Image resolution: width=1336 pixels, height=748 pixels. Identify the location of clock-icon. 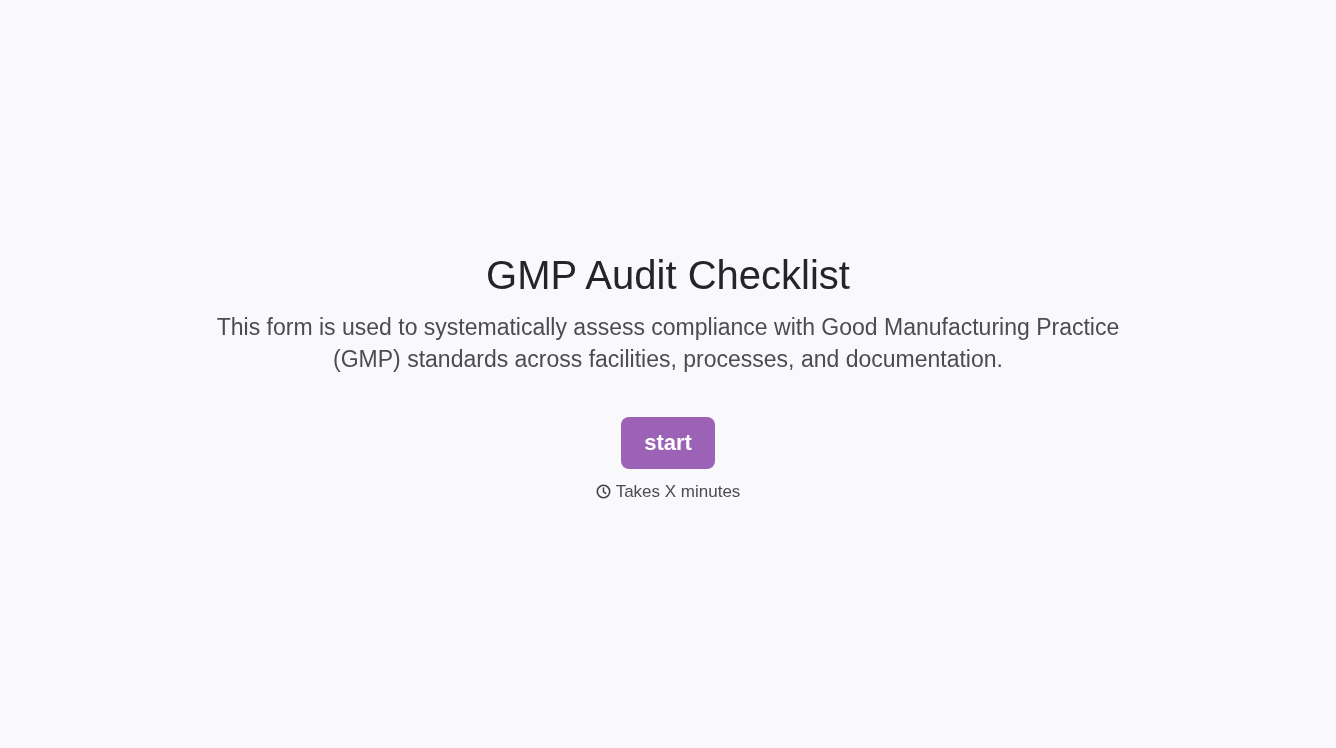
(603, 491).